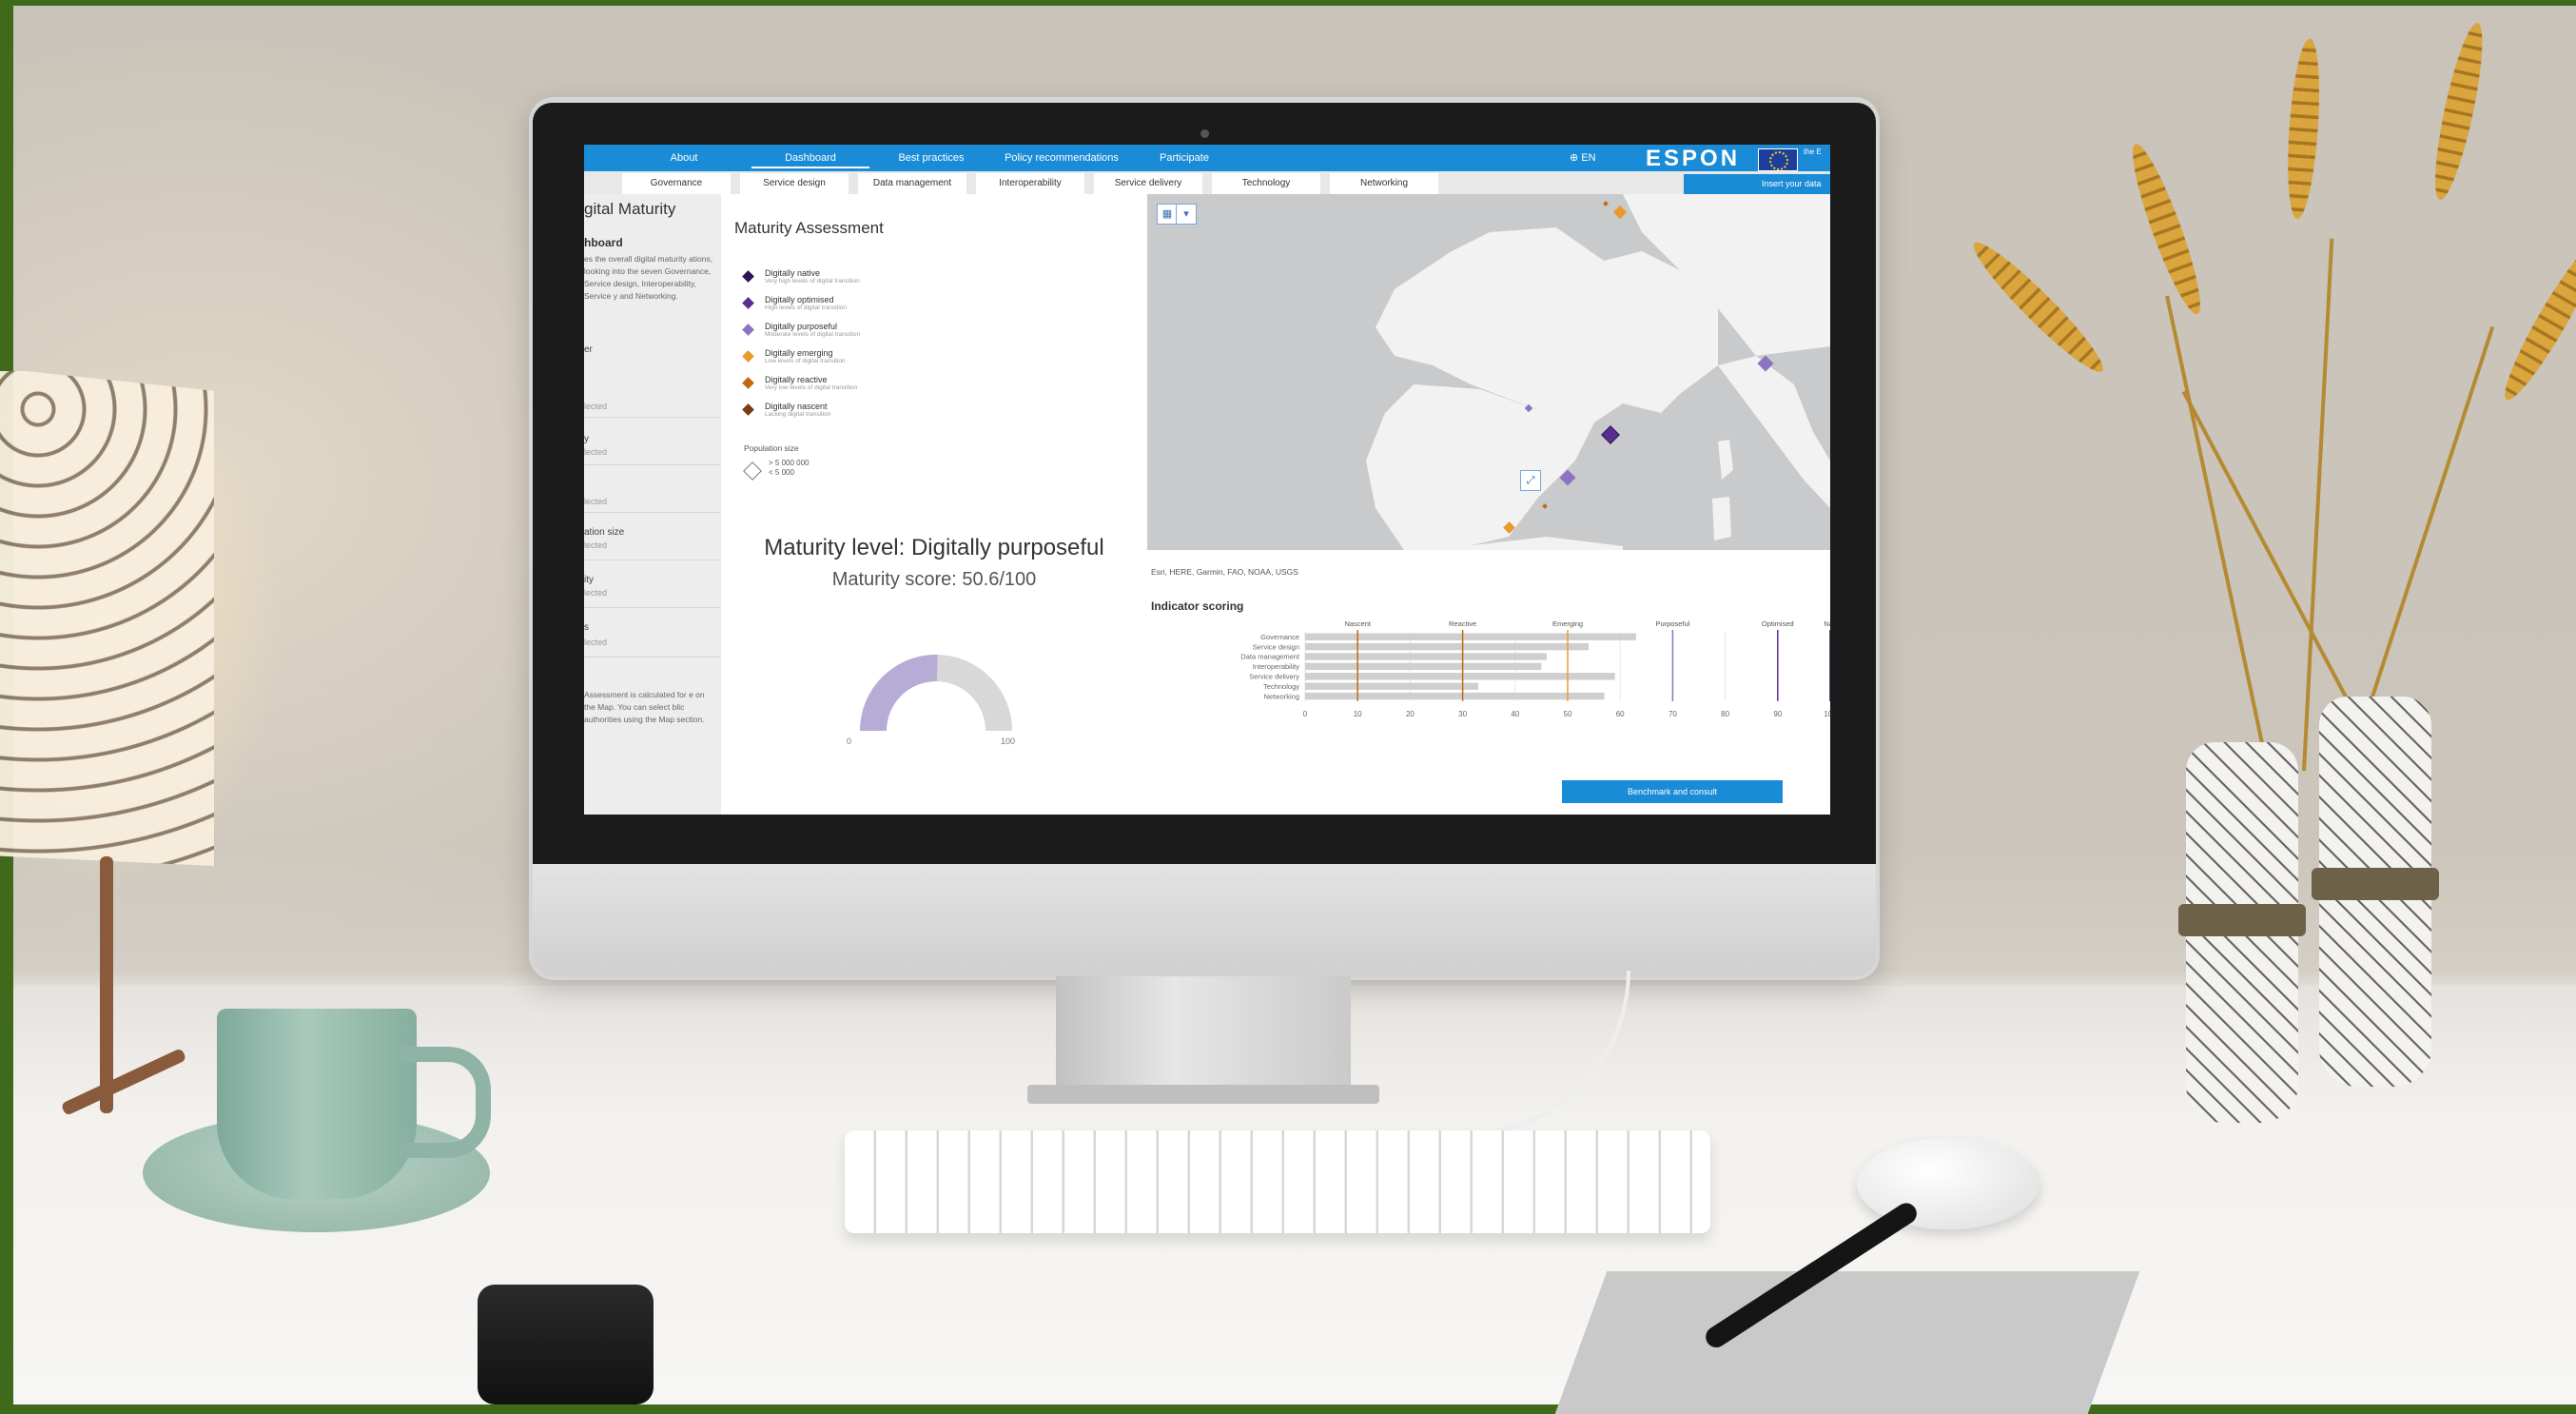  What do you see at coordinates (813, 334) in the screenshot?
I see `legend-desc: Moderate levels of digital transition` at bounding box center [813, 334].